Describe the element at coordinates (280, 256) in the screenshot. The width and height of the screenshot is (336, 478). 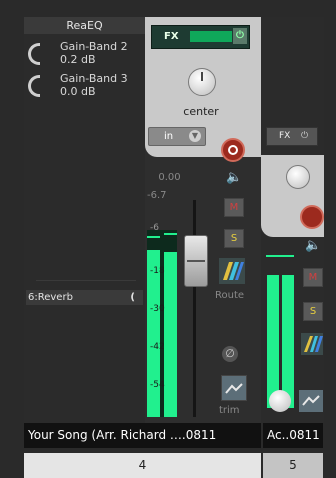
I see `peak-hold` at that location.